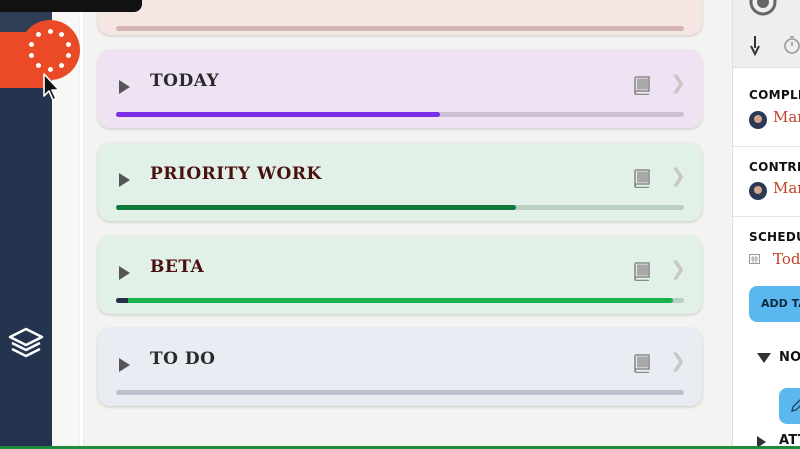  I want to click on list-card, so click(400, 17).